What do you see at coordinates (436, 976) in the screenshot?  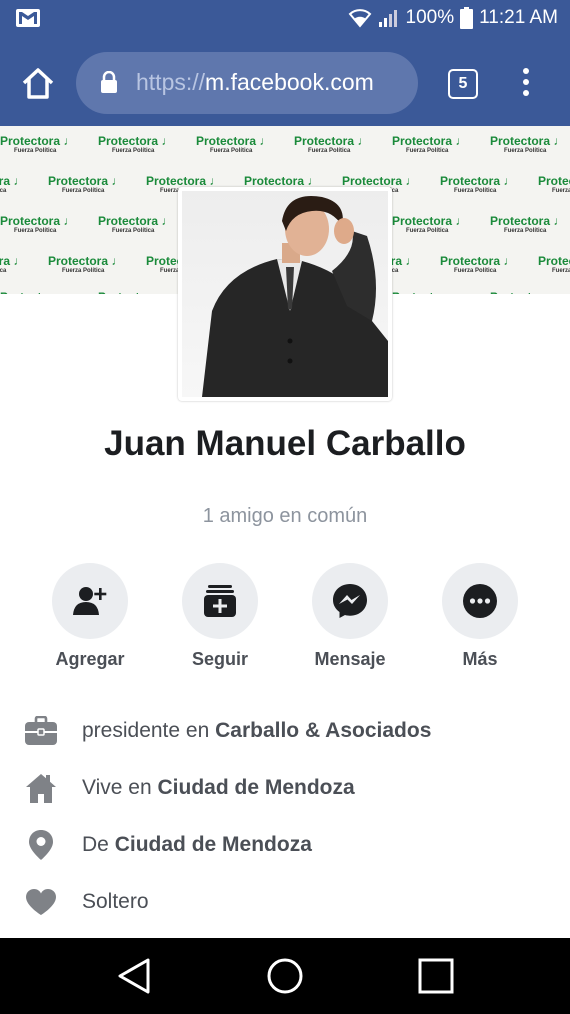 I see `recents-icon` at bounding box center [436, 976].